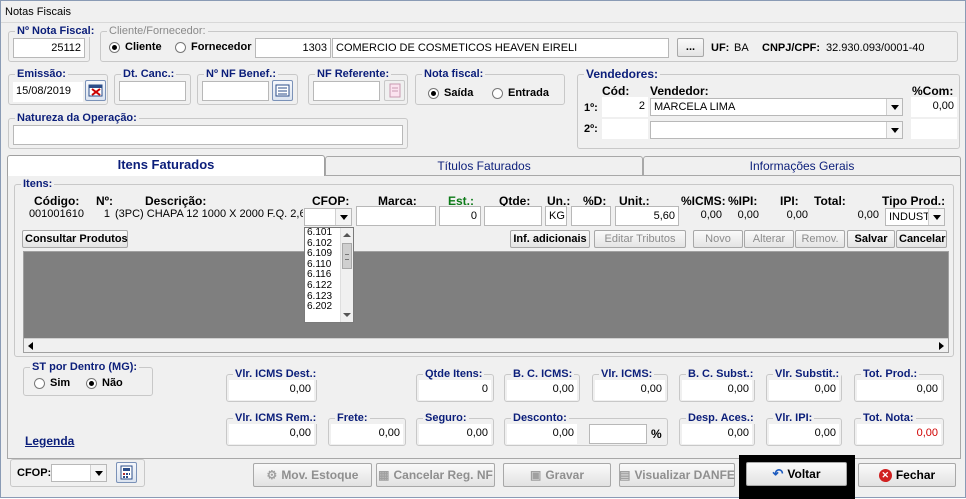 This screenshot has width=966, height=499. What do you see at coordinates (49, 441) in the screenshot?
I see `legenda-link: Legenda` at bounding box center [49, 441].